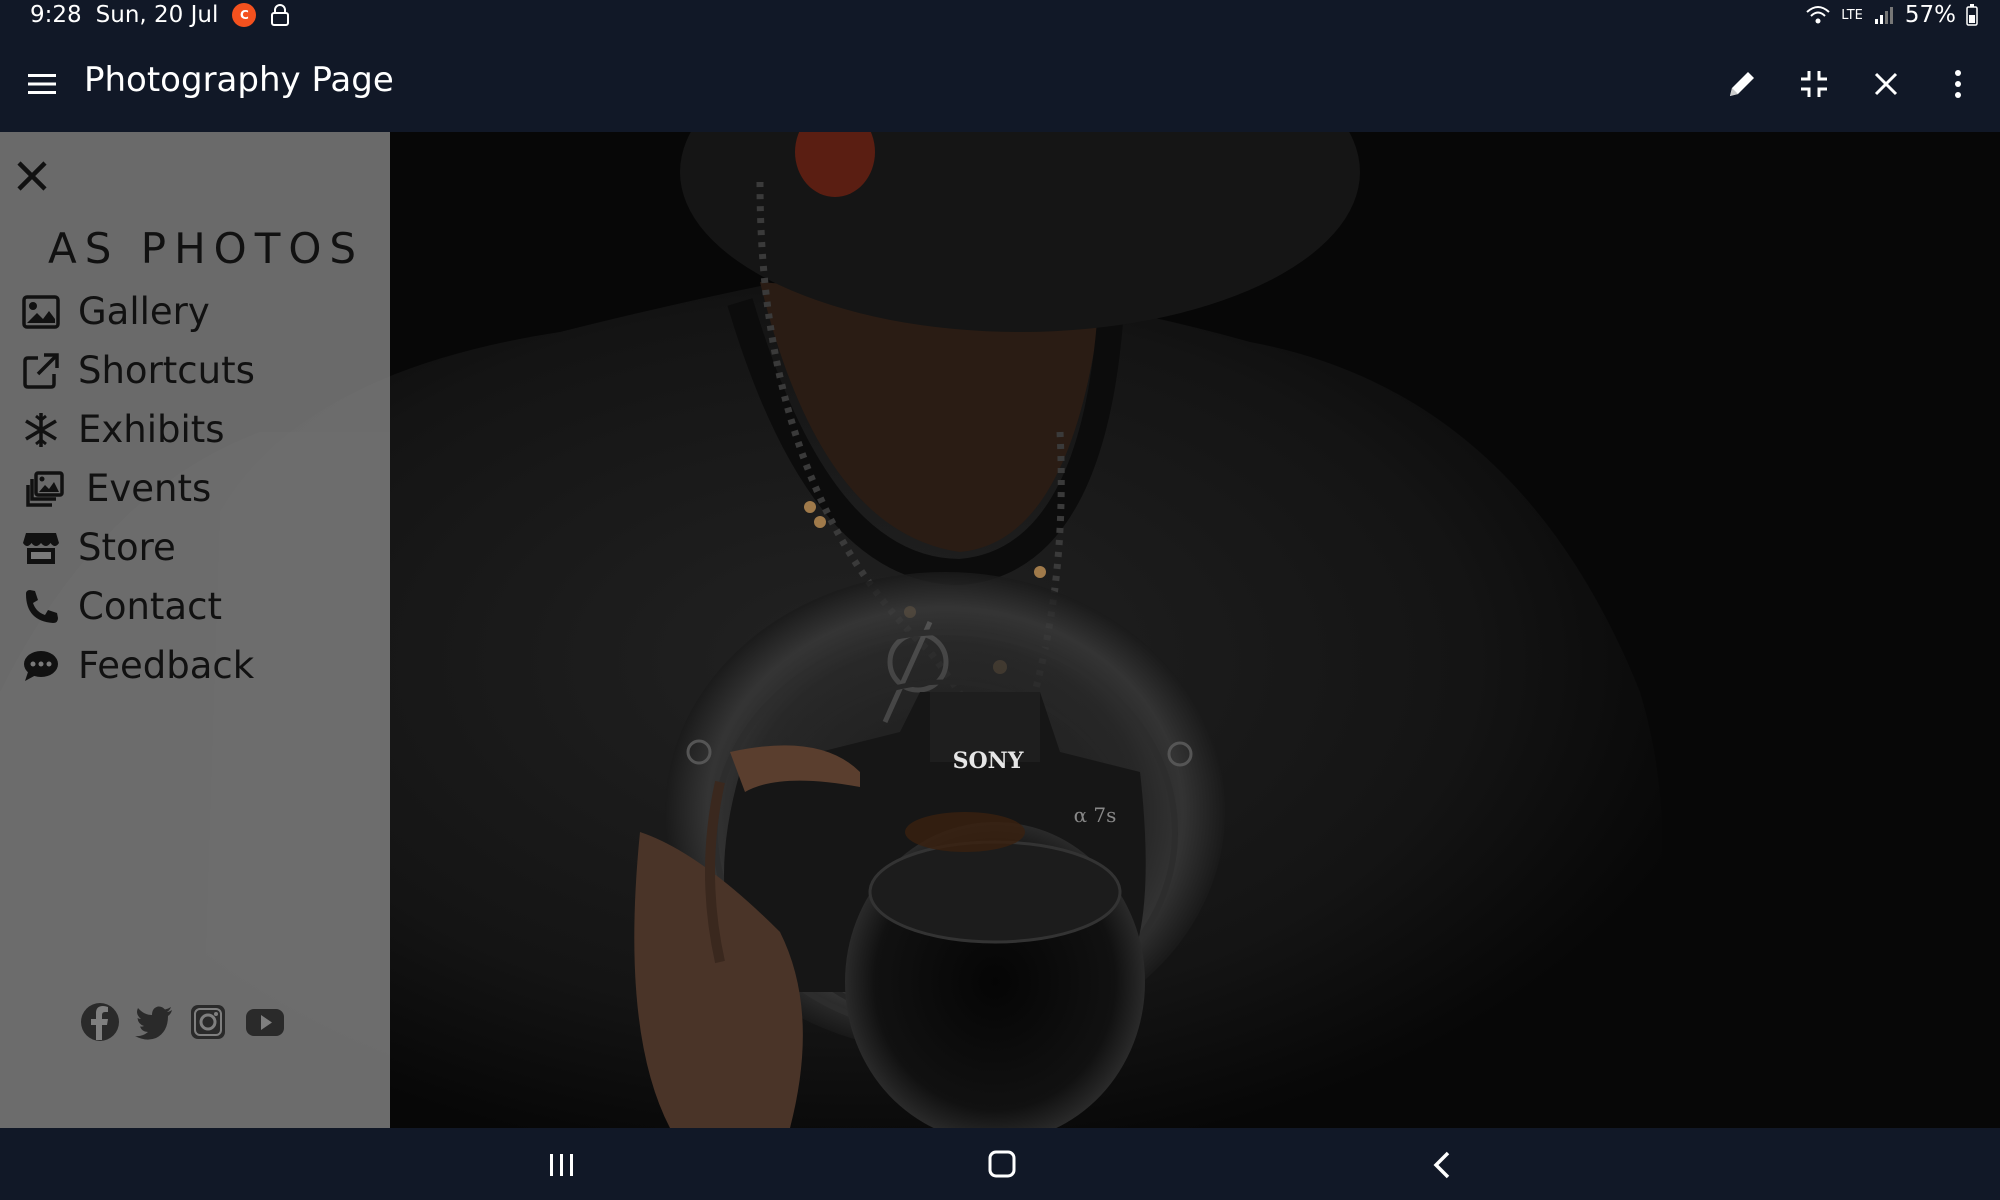  What do you see at coordinates (562, 1165) in the screenshot?
I see `recent-apps-icon` at bounding box center [562, 1165].